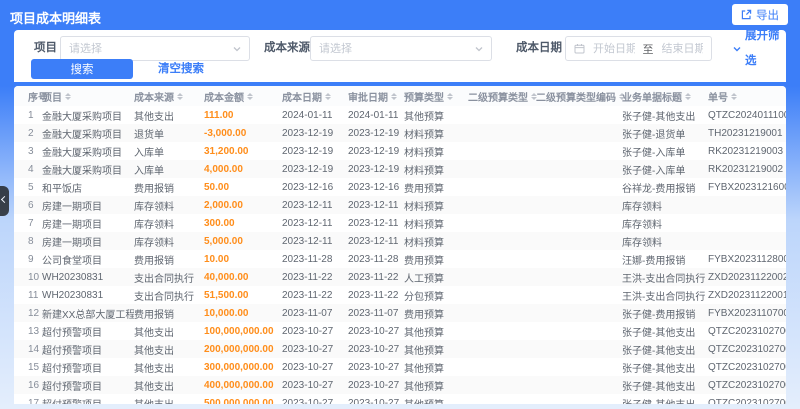 This screenshot has height=409, width=800. I want to click on cell-doc-no: FYBX20231128001, so click(747, 259).